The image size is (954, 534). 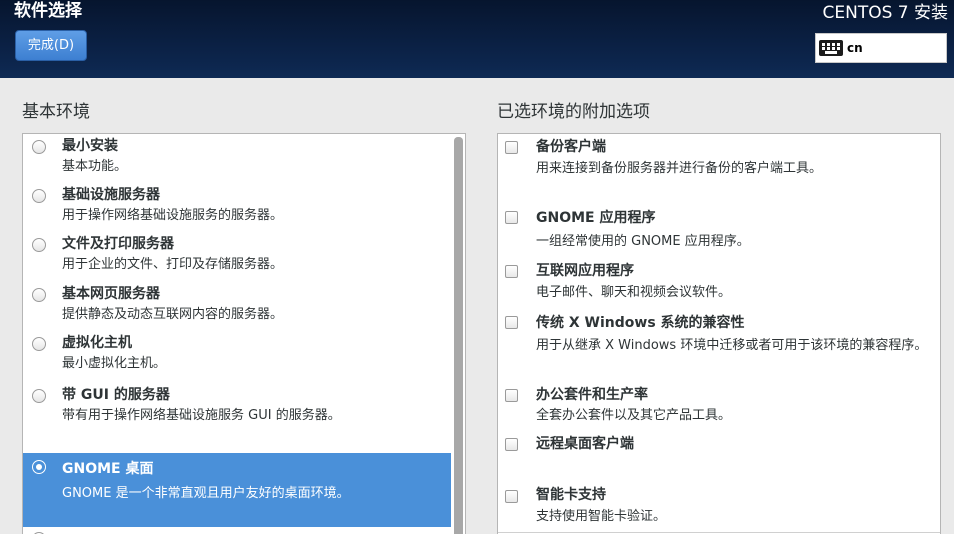 What do you see at coordinates (56, 112) in the screenshot?
I see `base-environment-heading: 基本环境` at bounding box center [56, 112].